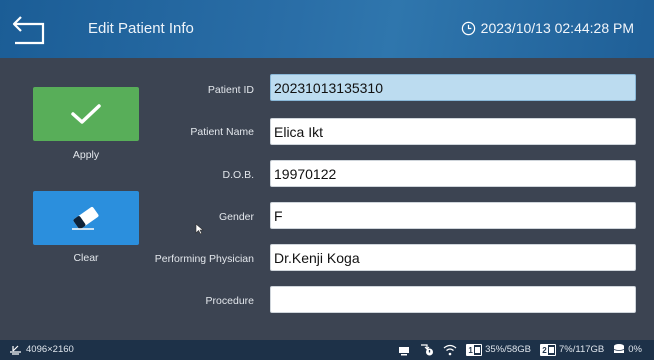 The height and width of the screenshot is (360, 654). What do you see at coordinates (427, 350) in the screenshot?
I see `sync-icon` at bounding box center [427, 350].